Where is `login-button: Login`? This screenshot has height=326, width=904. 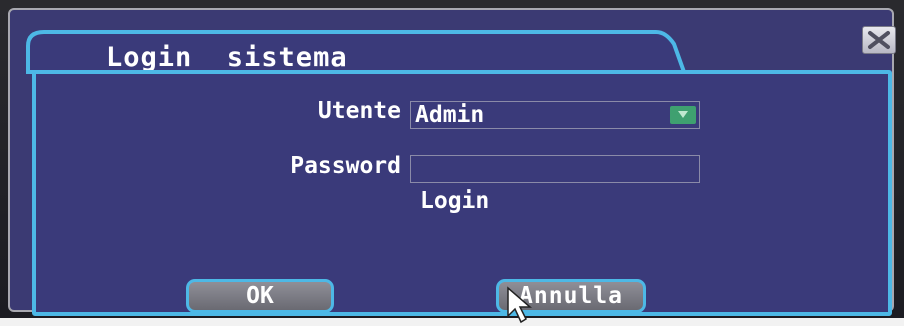
login-button: Login is located at coordinates (454, 201).